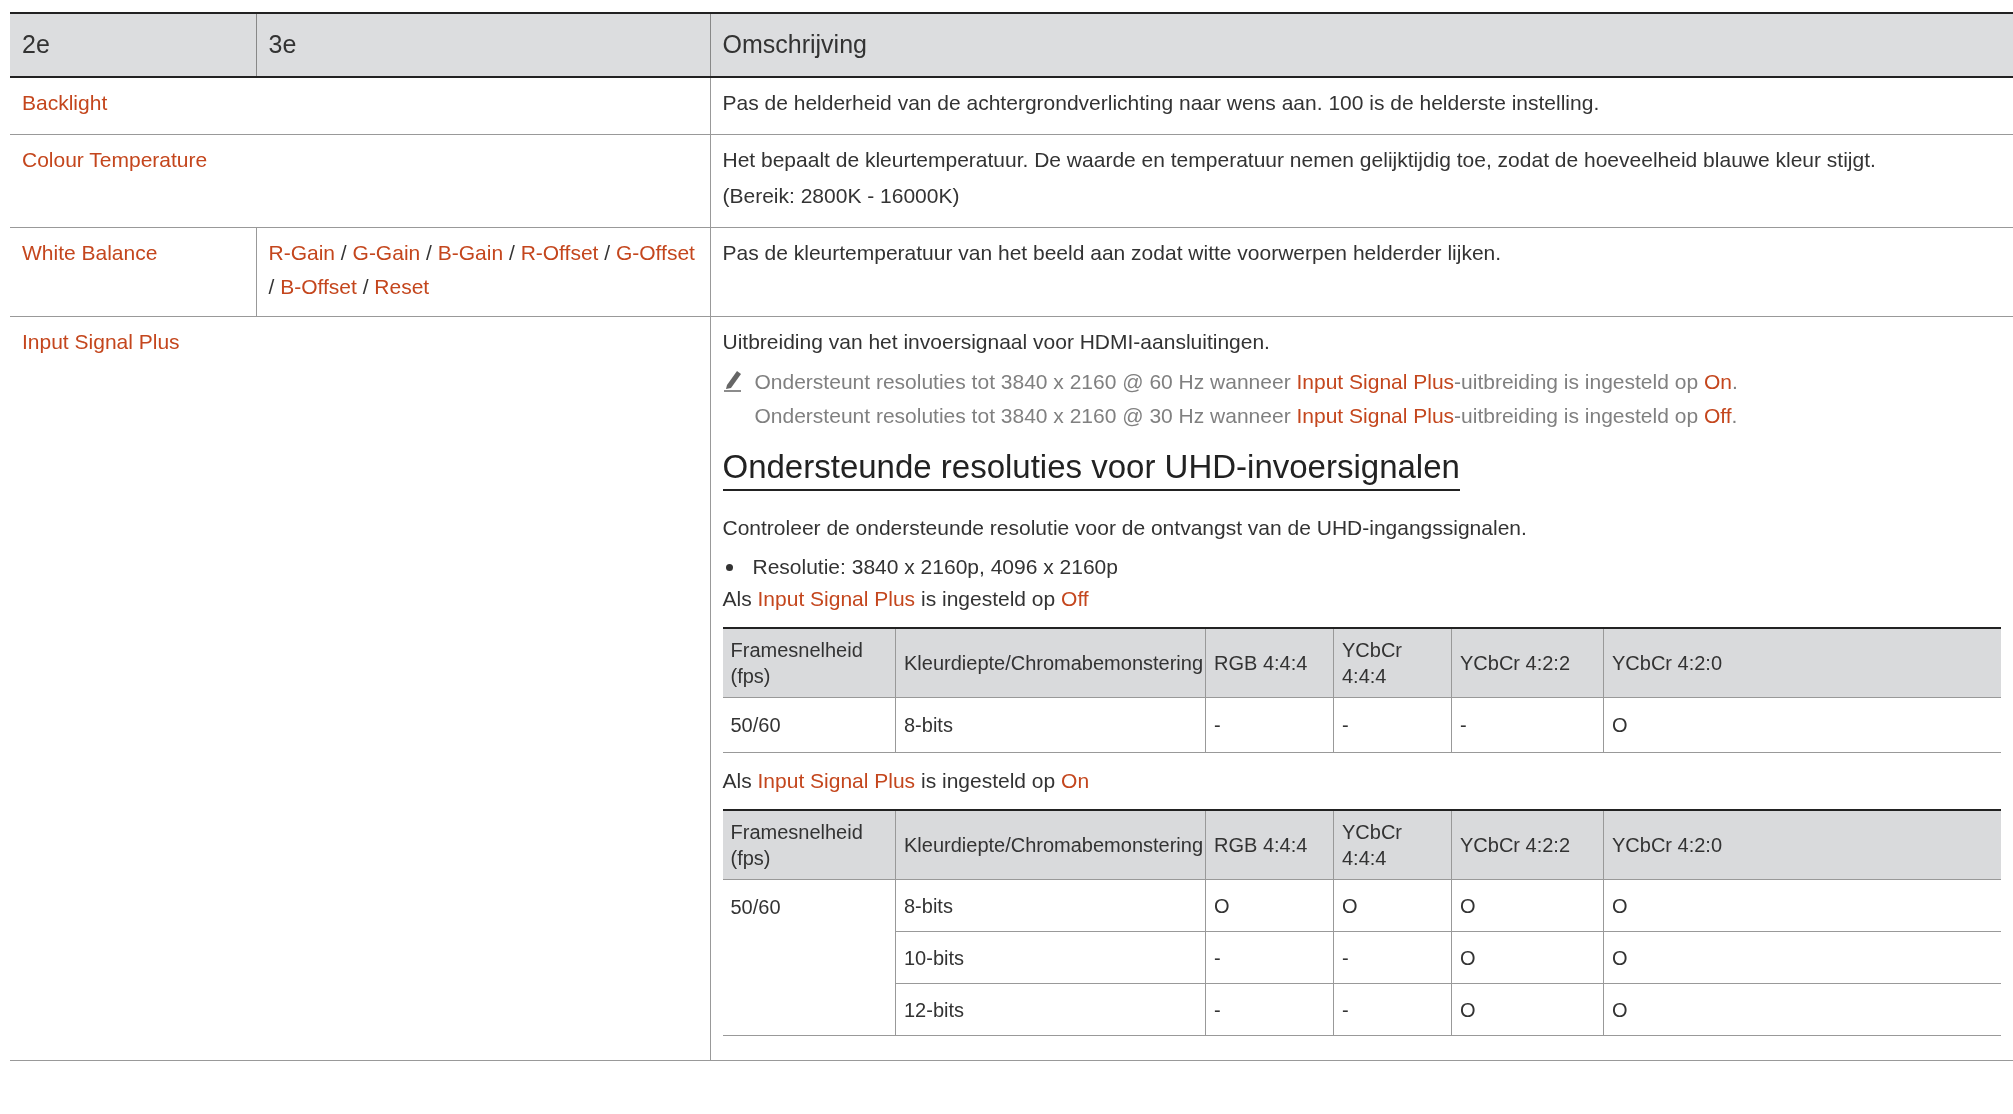  Describe the element at coordinates (483, 272) in the screenshot. I see `setting-options: R-Gain / G-Gain / B-Gain / R-Offset / G-Offset / B-Offset / Reset` at that location.